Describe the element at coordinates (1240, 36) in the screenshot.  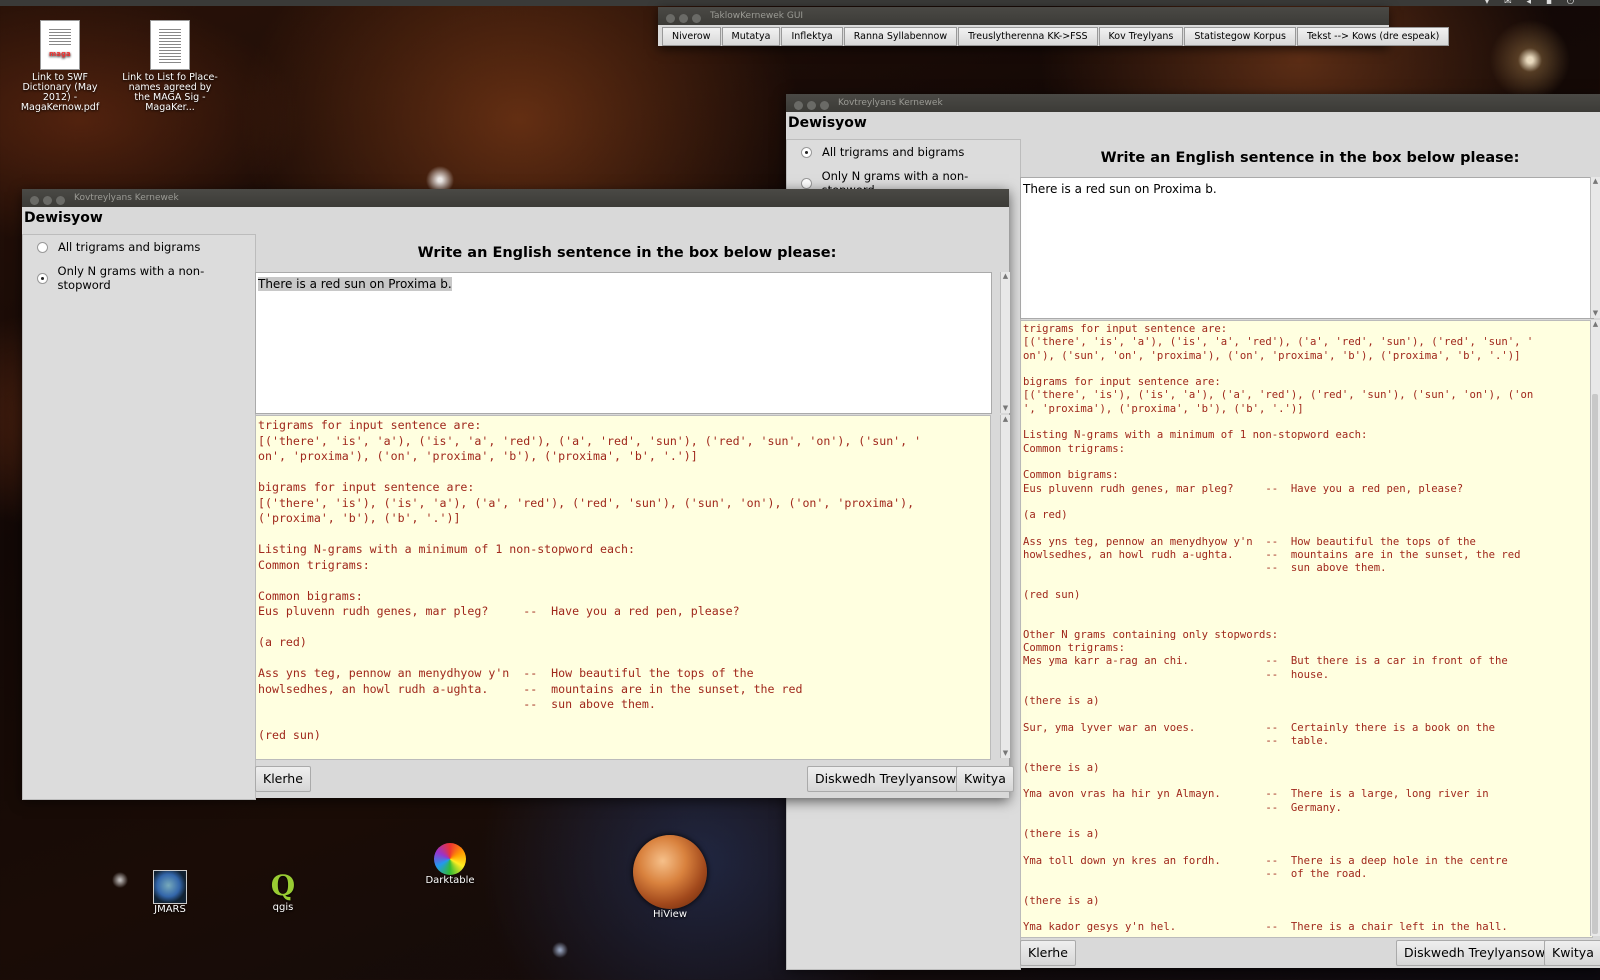
I see `tool-button-statistegow-korpus: Statistegow Korpus` at that location.